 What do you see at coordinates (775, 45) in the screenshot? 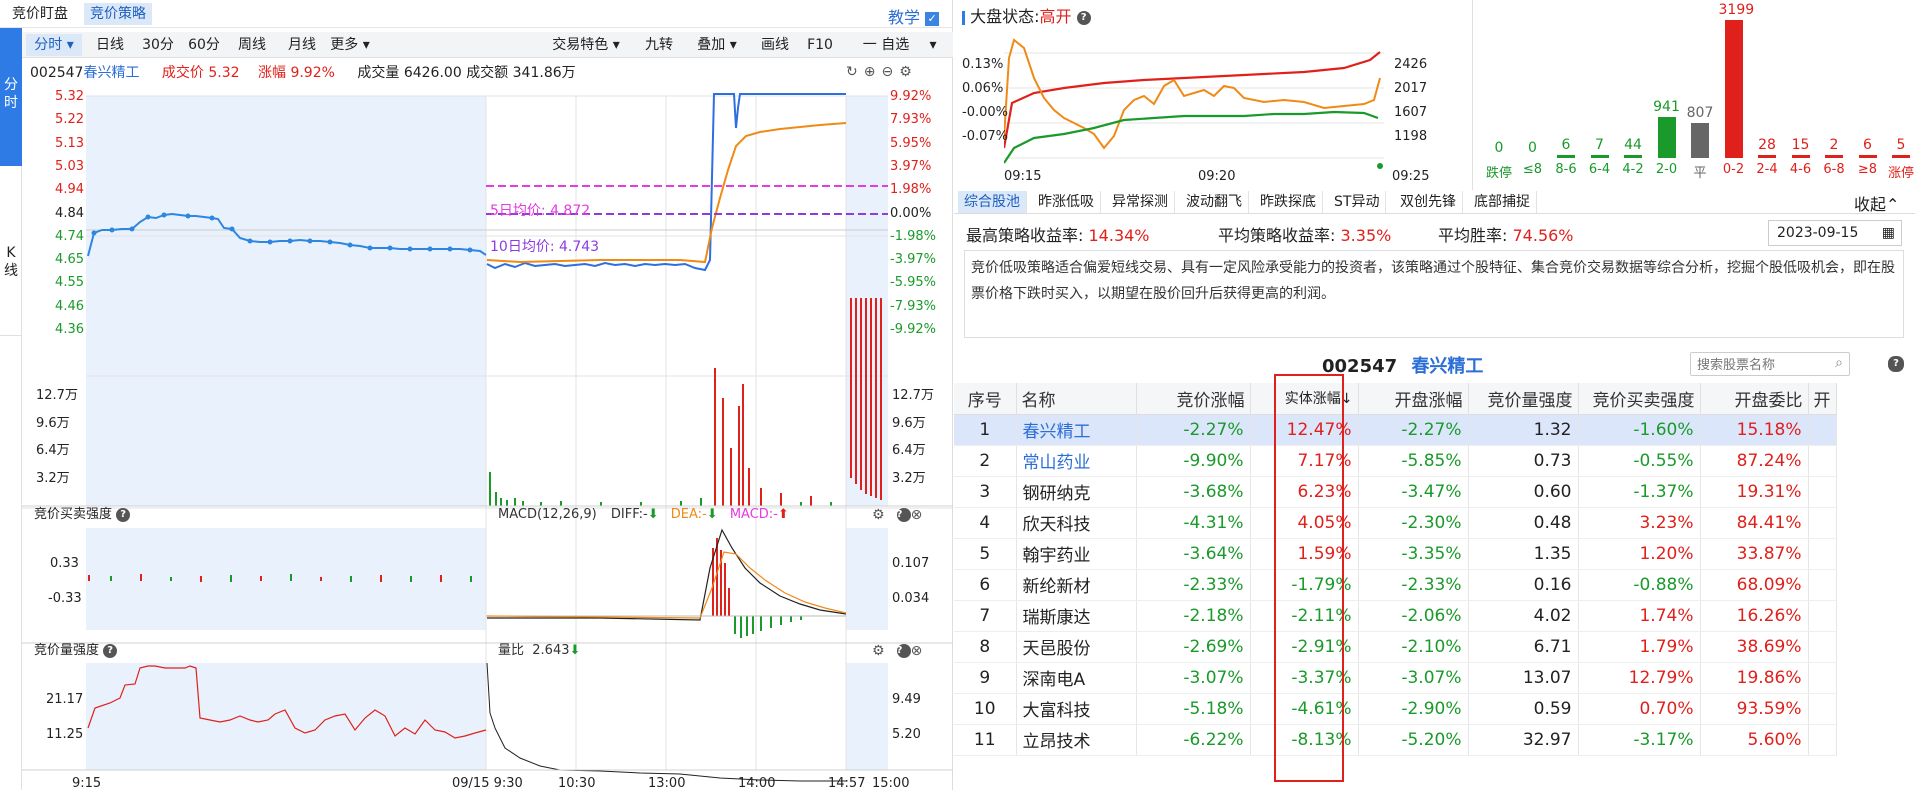
I see `draw-line-button: 画线` at bounding box center [775, 45].